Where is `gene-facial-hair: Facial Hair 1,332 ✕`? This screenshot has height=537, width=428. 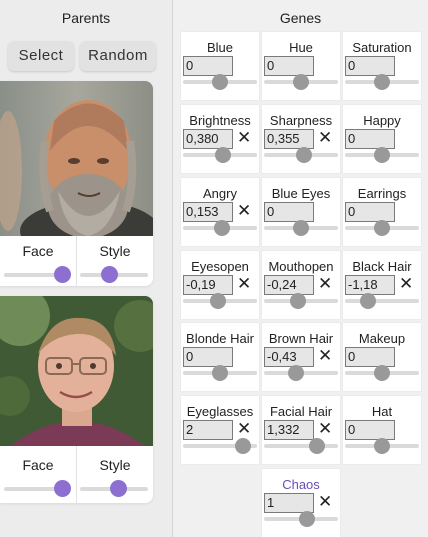 gene-facial-hair: Facial Hair 1,332 ✕ is located at coordinates (301, 430).